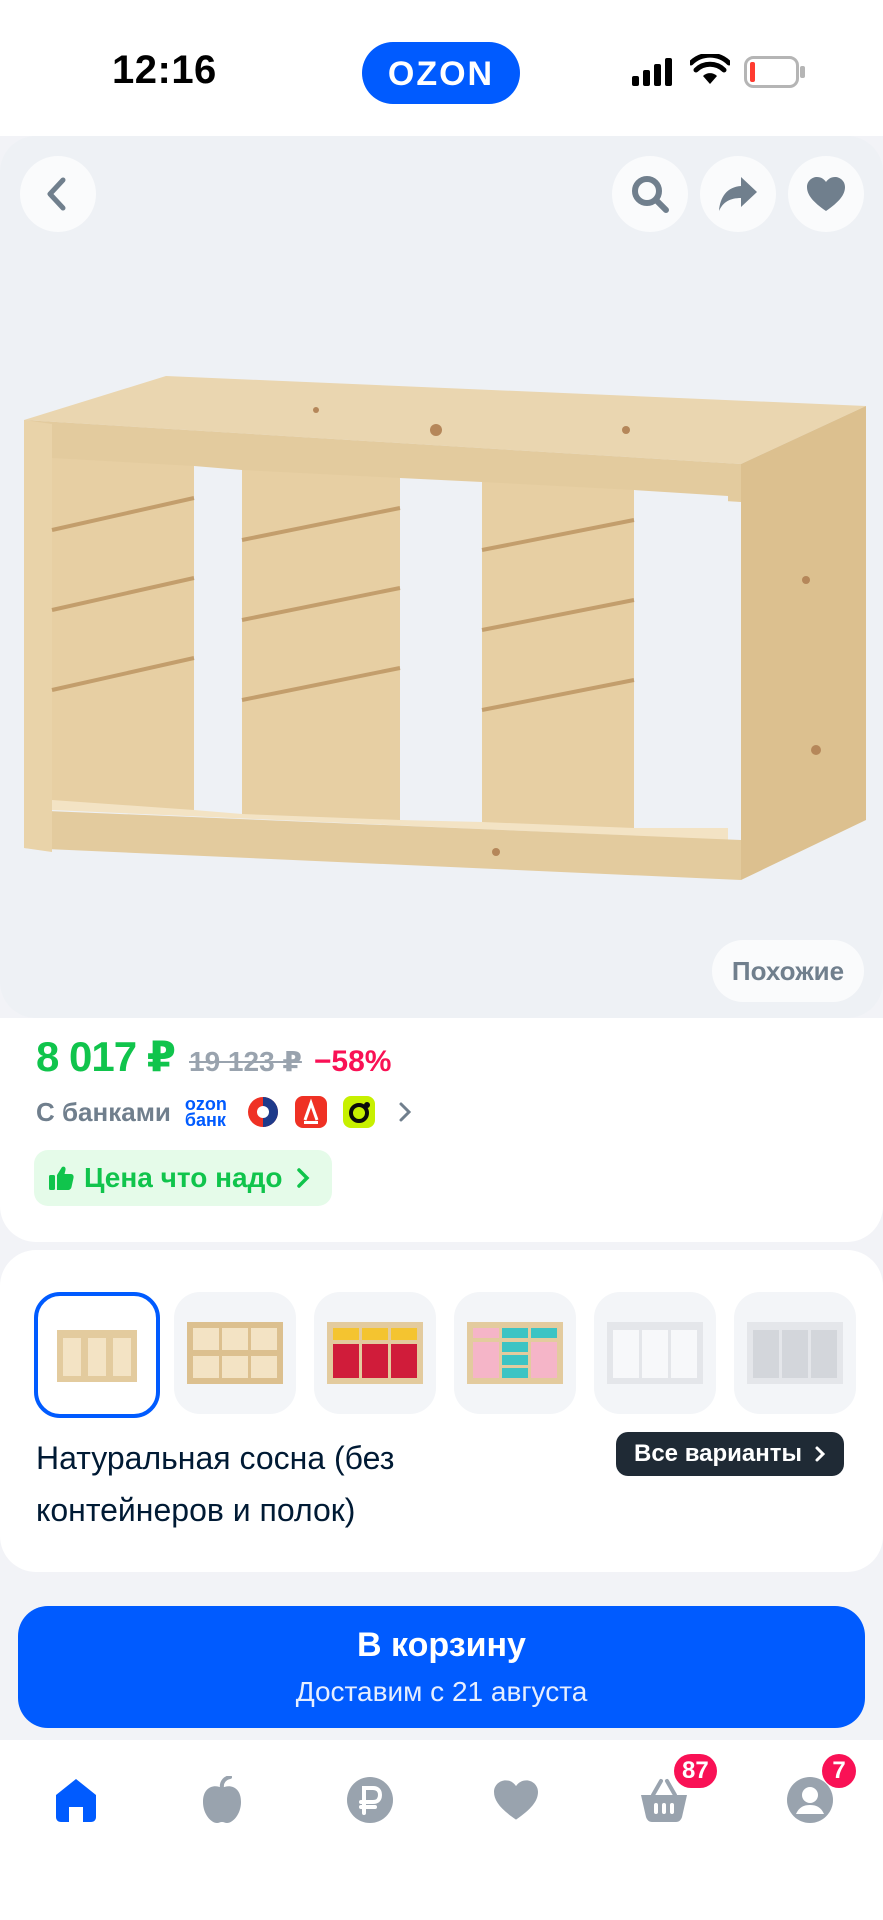 The height and width of the screenshot is (1920, 883). Describe the element at coordinates (106, 1056) in the screenshot. I see `current-price: 8 017 ₽` at that location.